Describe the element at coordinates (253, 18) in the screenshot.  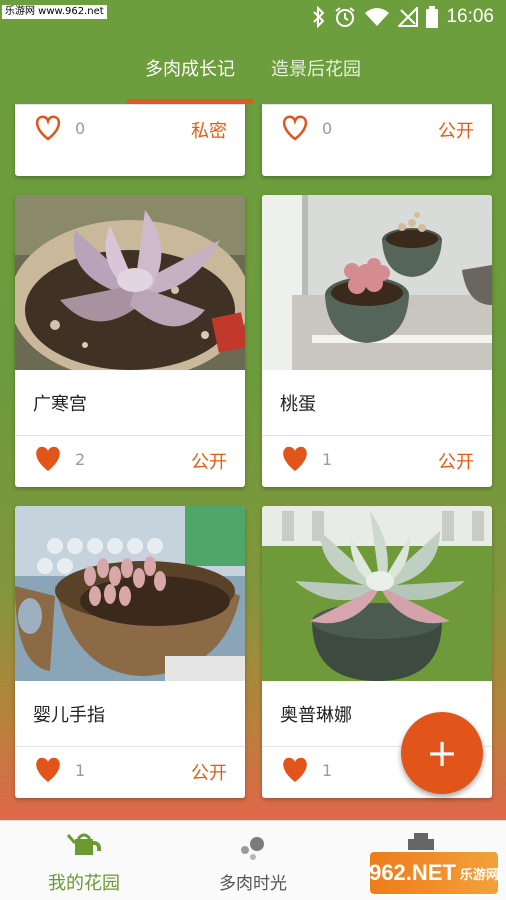
I see `status-bar: 乐游网 www.962.net 16:06` at that location.